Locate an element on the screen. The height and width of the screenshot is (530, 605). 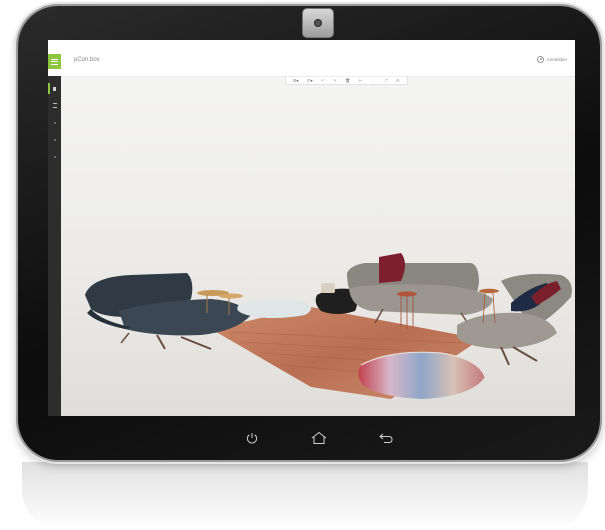
snap-icon: ⋮ is located at coordinates (373, 80).